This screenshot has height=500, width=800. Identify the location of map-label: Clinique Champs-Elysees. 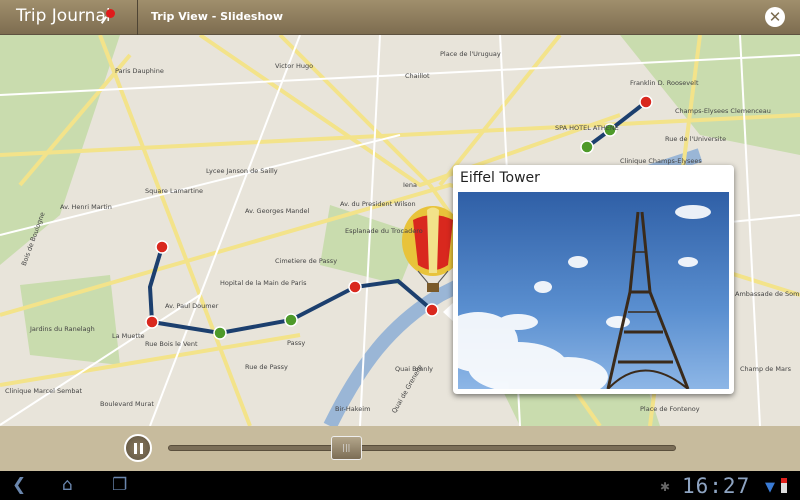
(661, 161).